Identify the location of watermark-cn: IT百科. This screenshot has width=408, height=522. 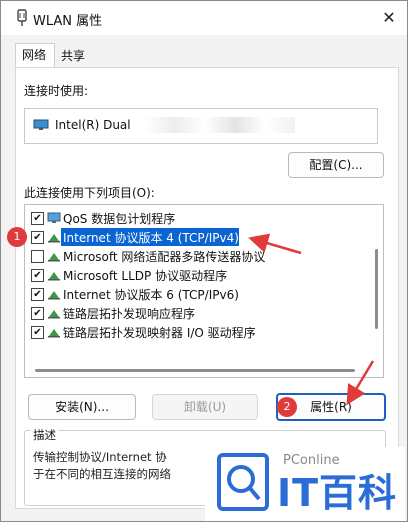
(337, 493).